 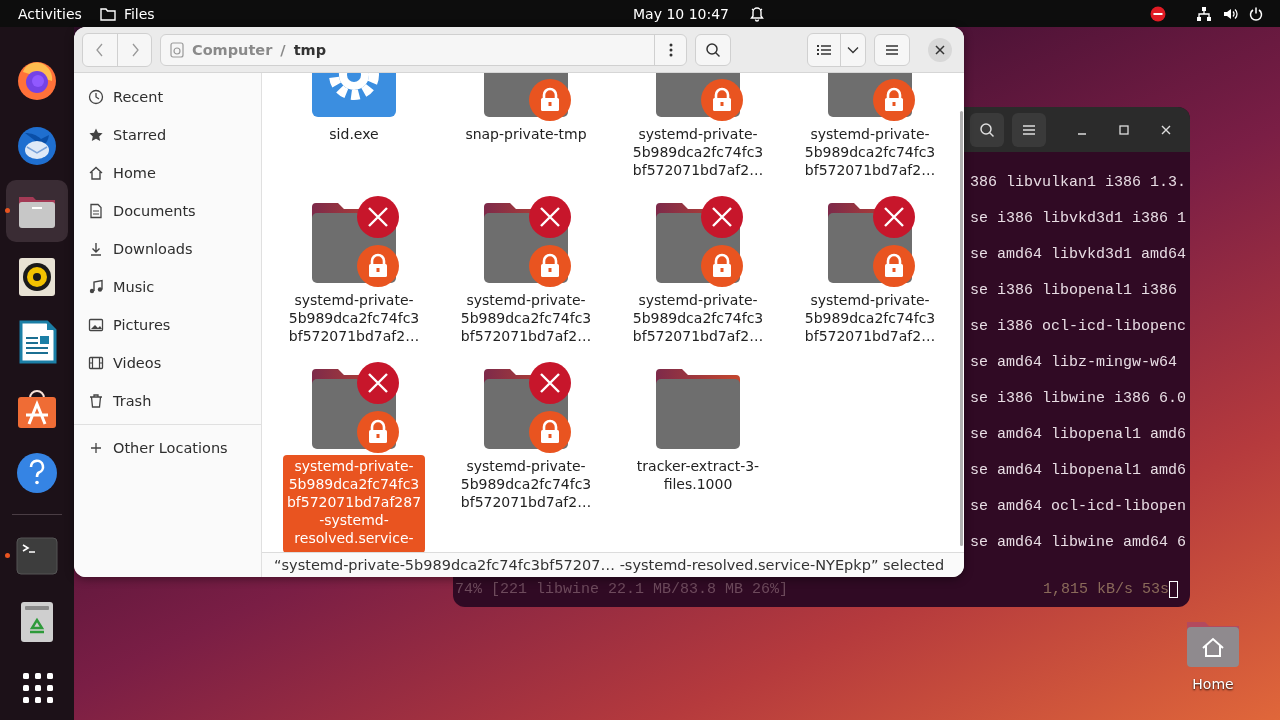 I want to click on terminal-line: se amd64 libwine amd64 6, so click(x=1079, y=543).